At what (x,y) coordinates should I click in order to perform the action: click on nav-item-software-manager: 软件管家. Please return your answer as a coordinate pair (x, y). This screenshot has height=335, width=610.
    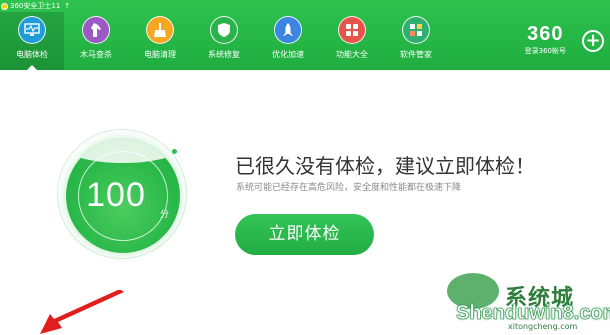
    Looking at the image, I should click on (416, 41).